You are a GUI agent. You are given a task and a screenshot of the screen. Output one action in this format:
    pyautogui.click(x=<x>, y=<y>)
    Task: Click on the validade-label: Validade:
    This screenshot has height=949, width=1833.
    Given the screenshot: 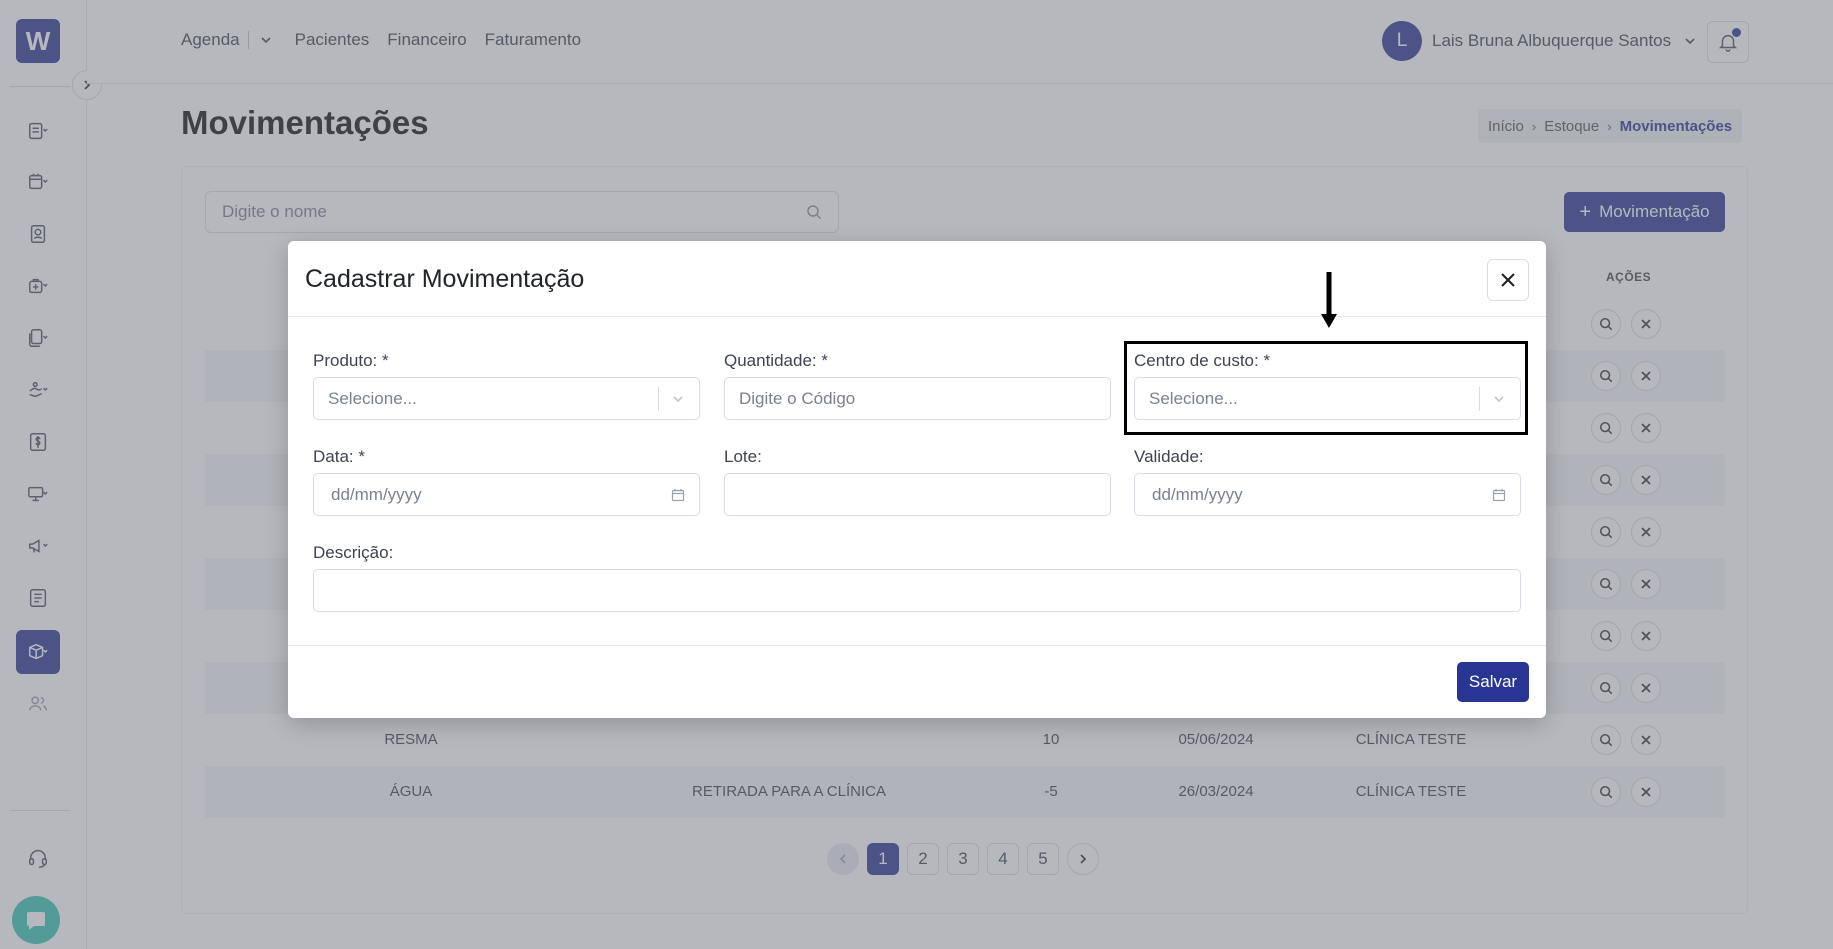 What is the action you would take?
    pyautogui.click(x=1169, y=456)
    